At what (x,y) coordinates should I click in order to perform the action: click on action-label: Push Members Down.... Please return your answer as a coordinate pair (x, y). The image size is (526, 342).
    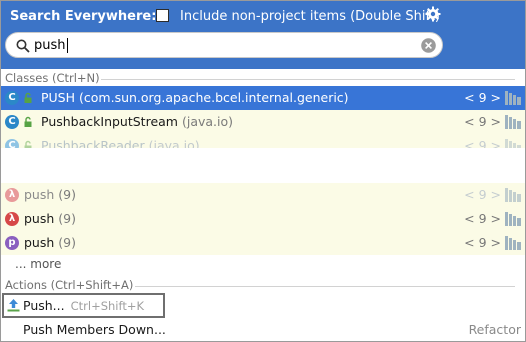
    Looking at the image, I should click on (94, 329).